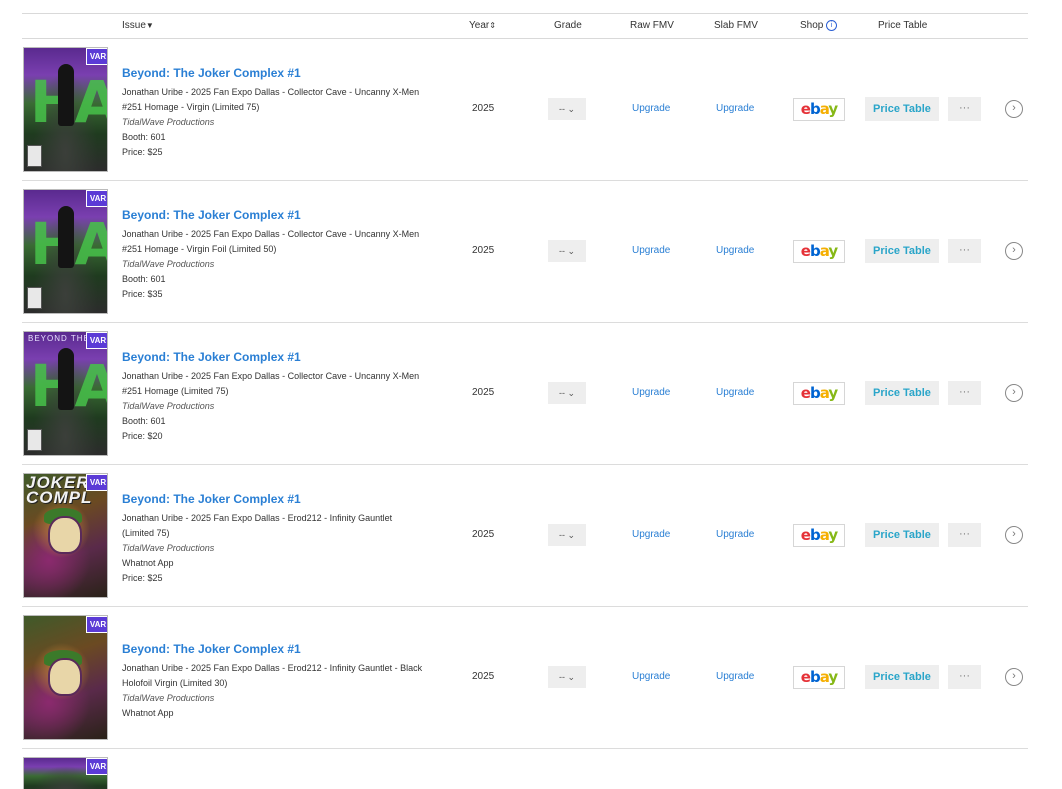 This screenshot has width=1062, height=789. Describe the element at coordinates (652, 25) in the screenshot. I see `header-raw-fmv: Raw FMV` at that location.